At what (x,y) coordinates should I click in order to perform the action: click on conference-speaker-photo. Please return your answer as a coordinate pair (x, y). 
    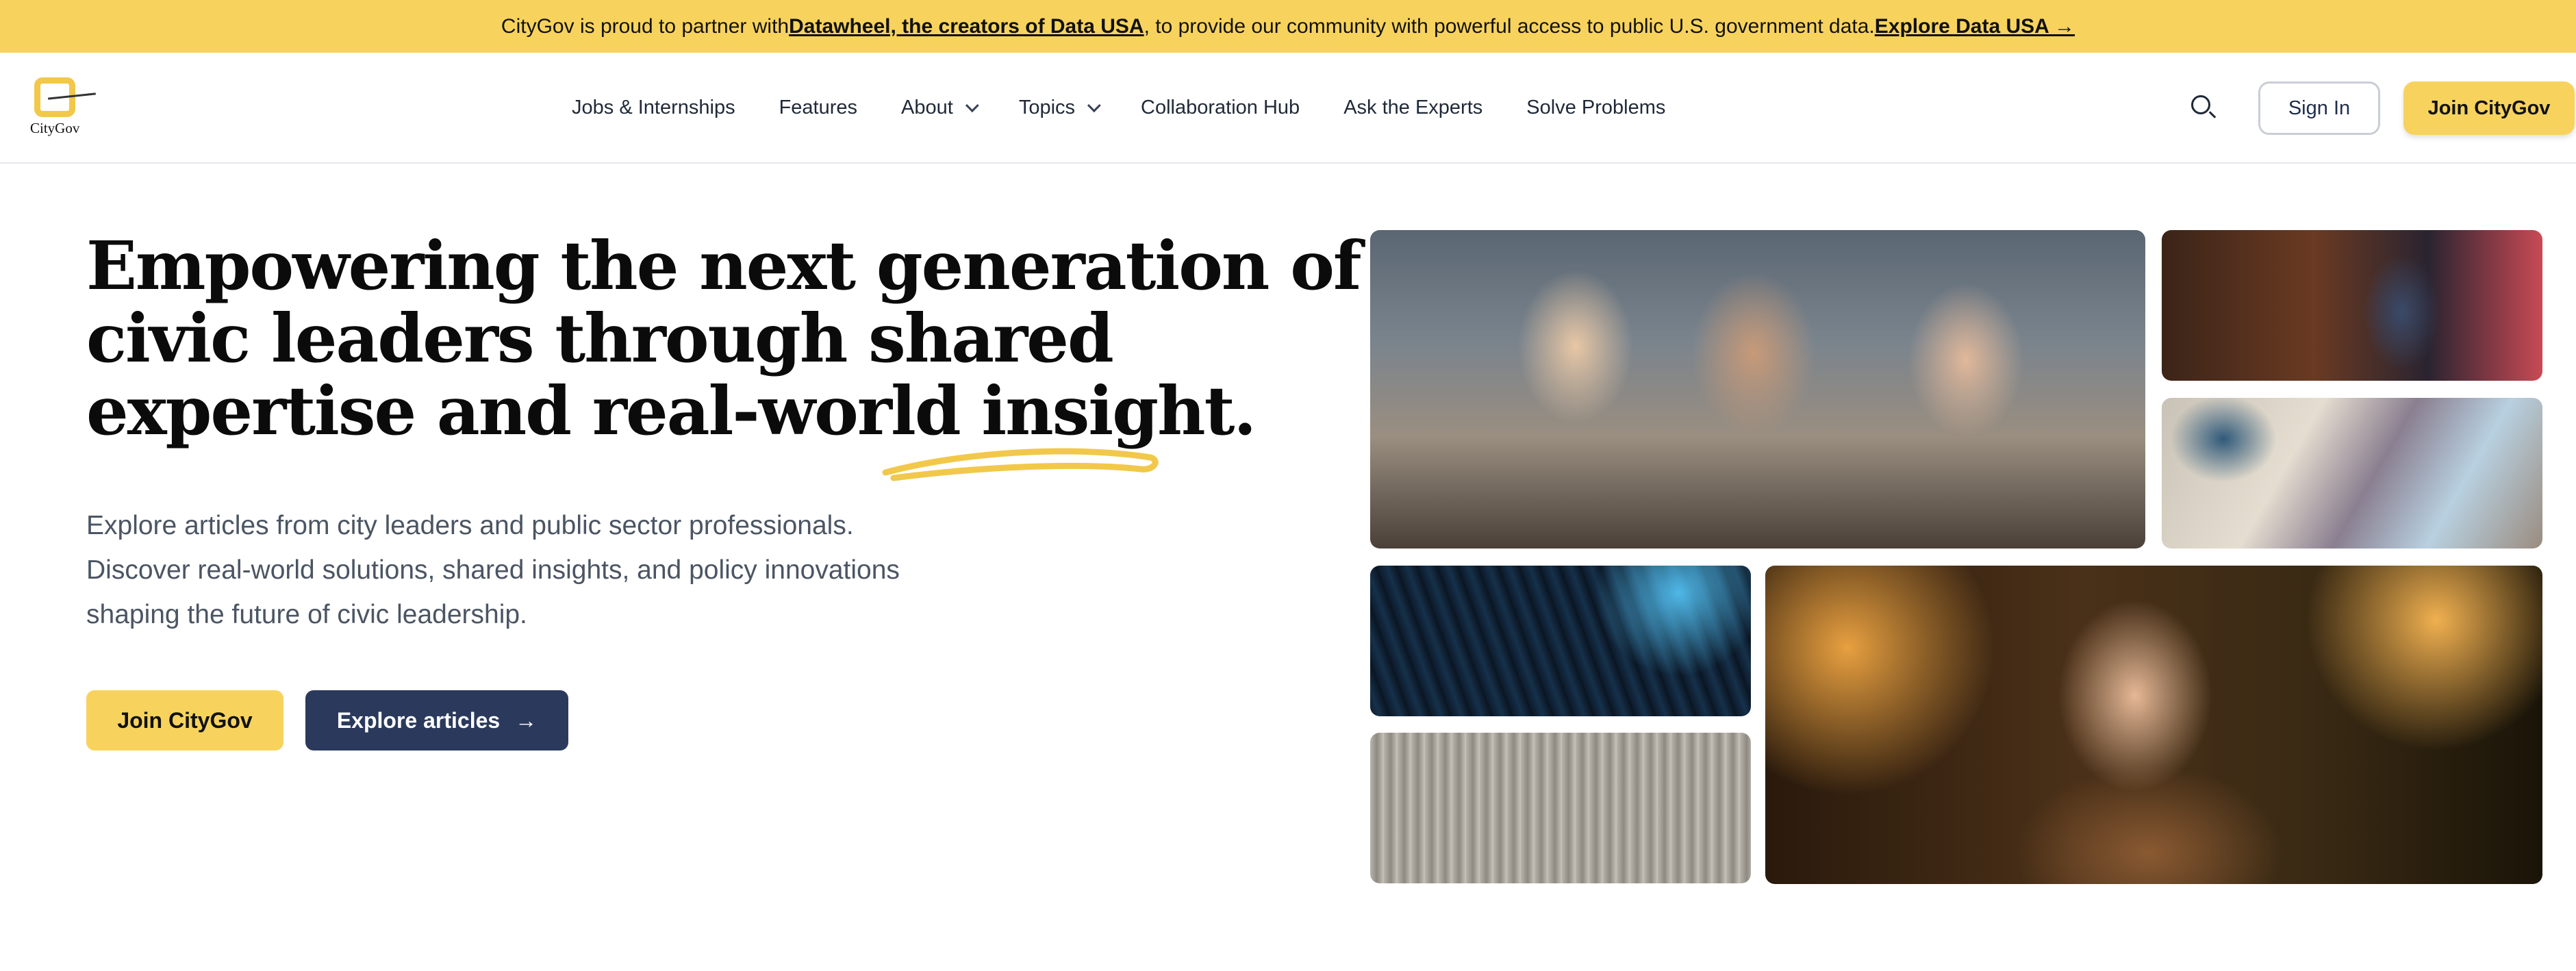
    Looking at the image, I should click on (2352, 305).